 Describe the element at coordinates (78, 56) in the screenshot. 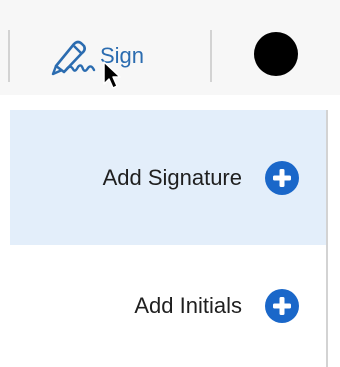

I see `signature-pen-icon` at that location.